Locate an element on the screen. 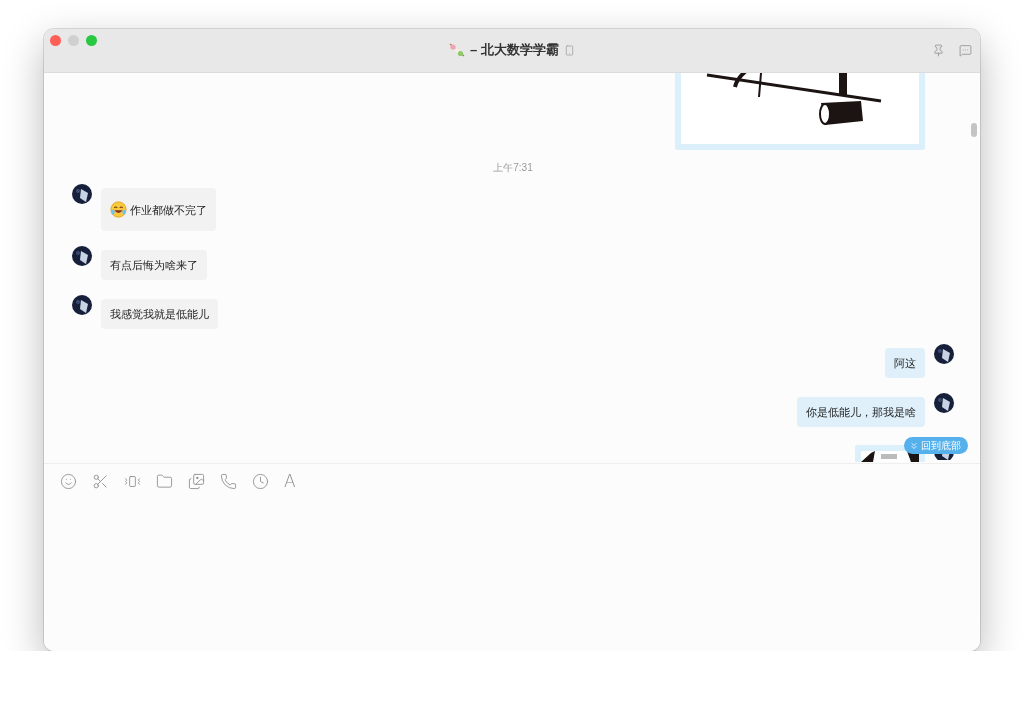 The image size is (1024, 709). emoji-icon is located at coordinates (68, 481).